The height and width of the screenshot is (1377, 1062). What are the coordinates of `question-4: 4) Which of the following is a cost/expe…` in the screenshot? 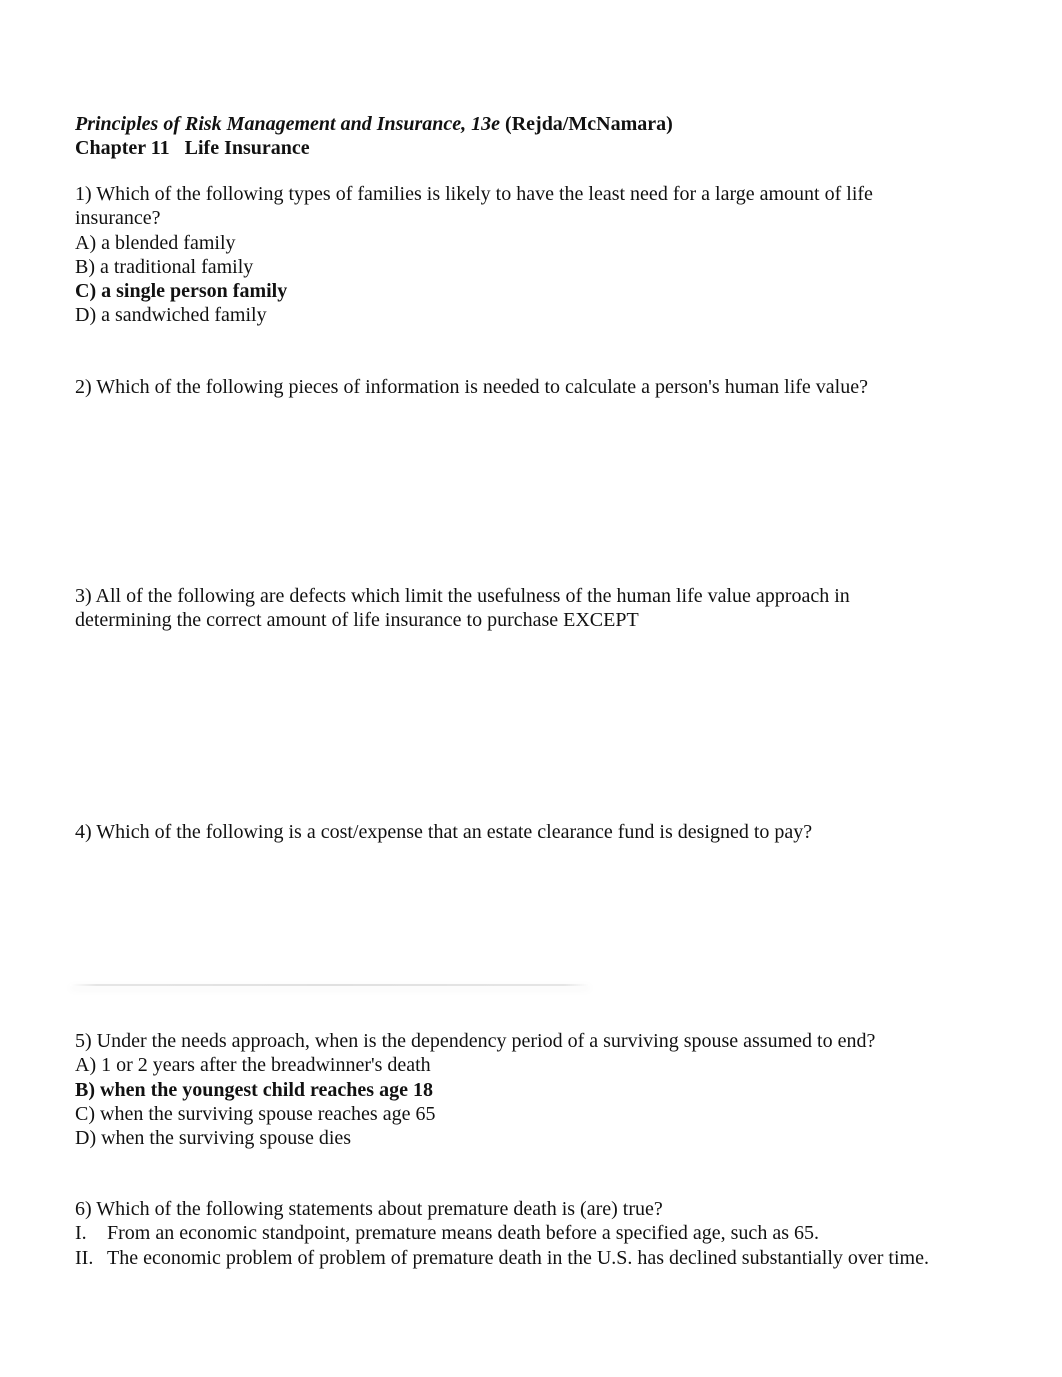 It's located at (525, 832).